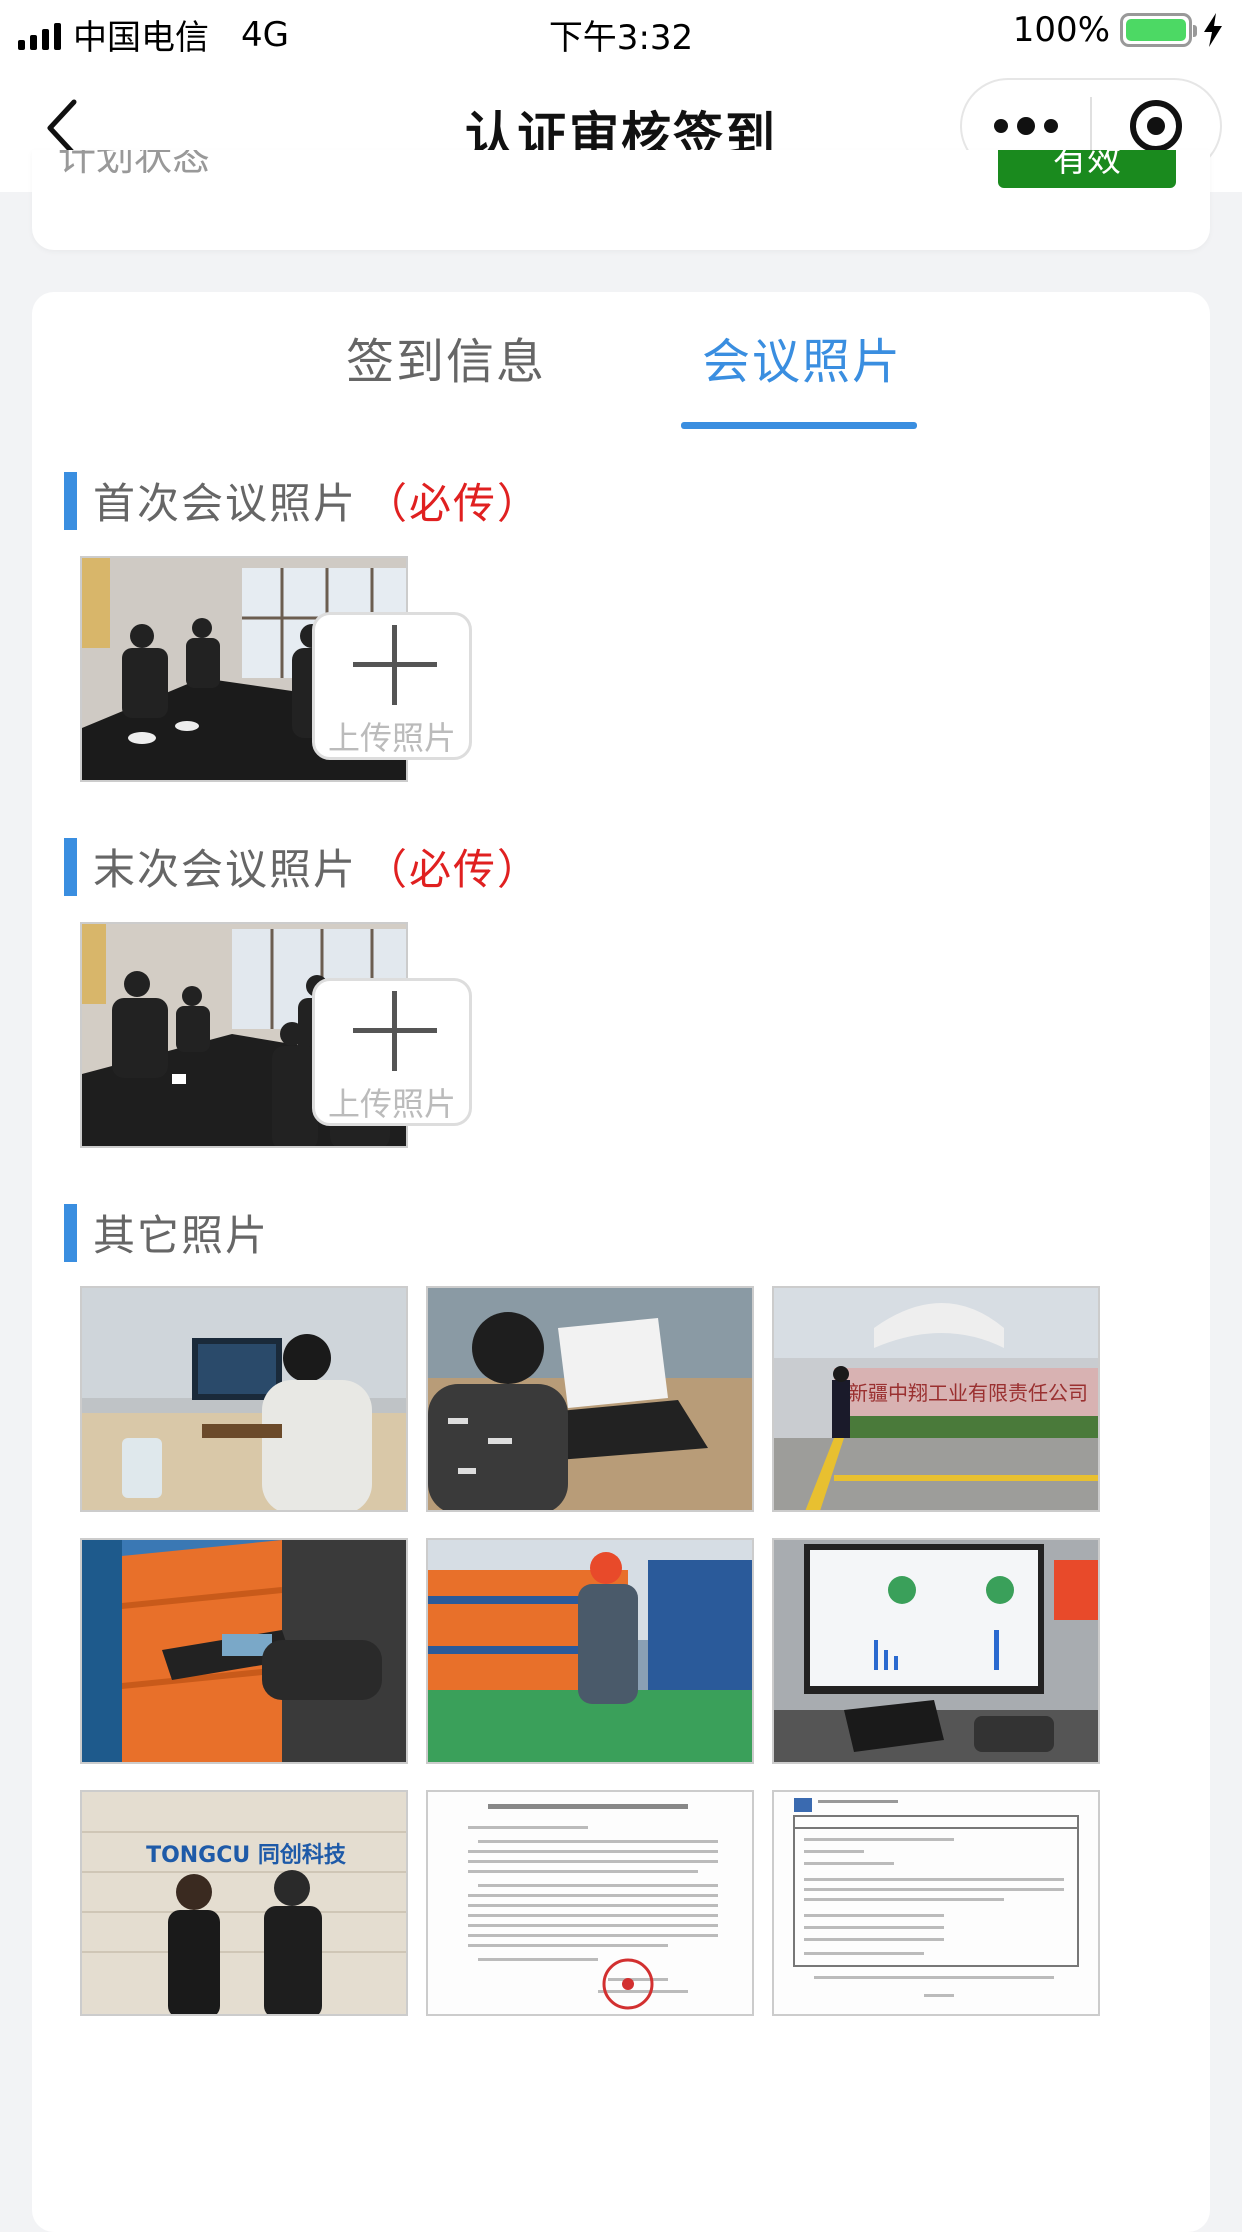  What do you see at coordinates (799, 425) in the screenshot?
I see `active-tab-indicator` at bounding box center [799, 425].